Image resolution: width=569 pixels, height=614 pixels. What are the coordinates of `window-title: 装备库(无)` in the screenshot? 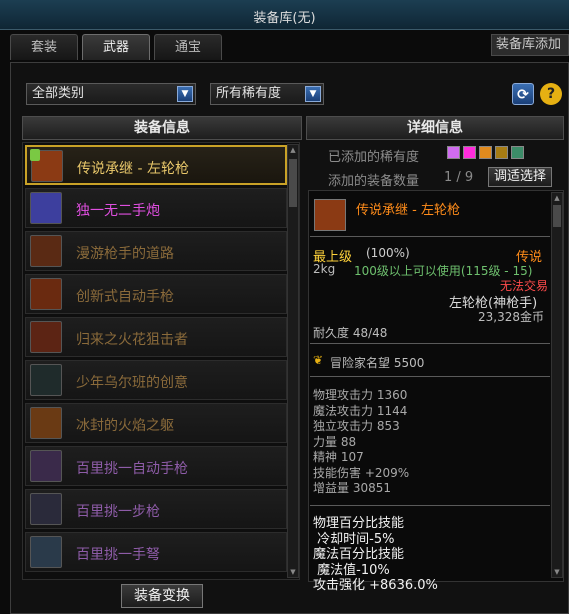 It's located at (284, 18).